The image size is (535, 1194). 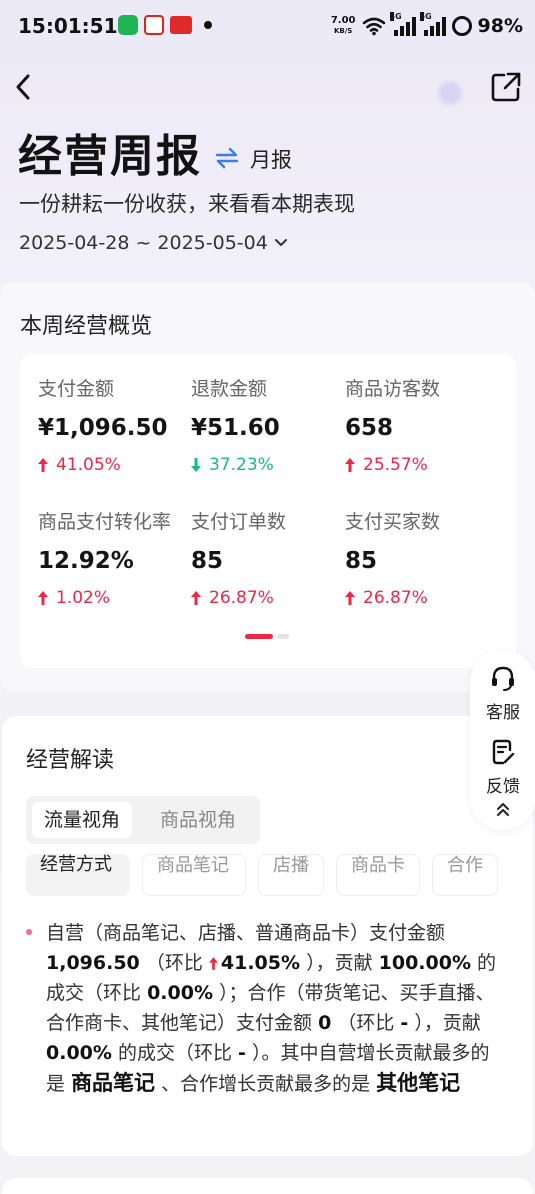 What do you see at coordinates (241, 465) in the screenshot?
I see `metric-change-value: 37.23%` at bounding box center [241, 465].